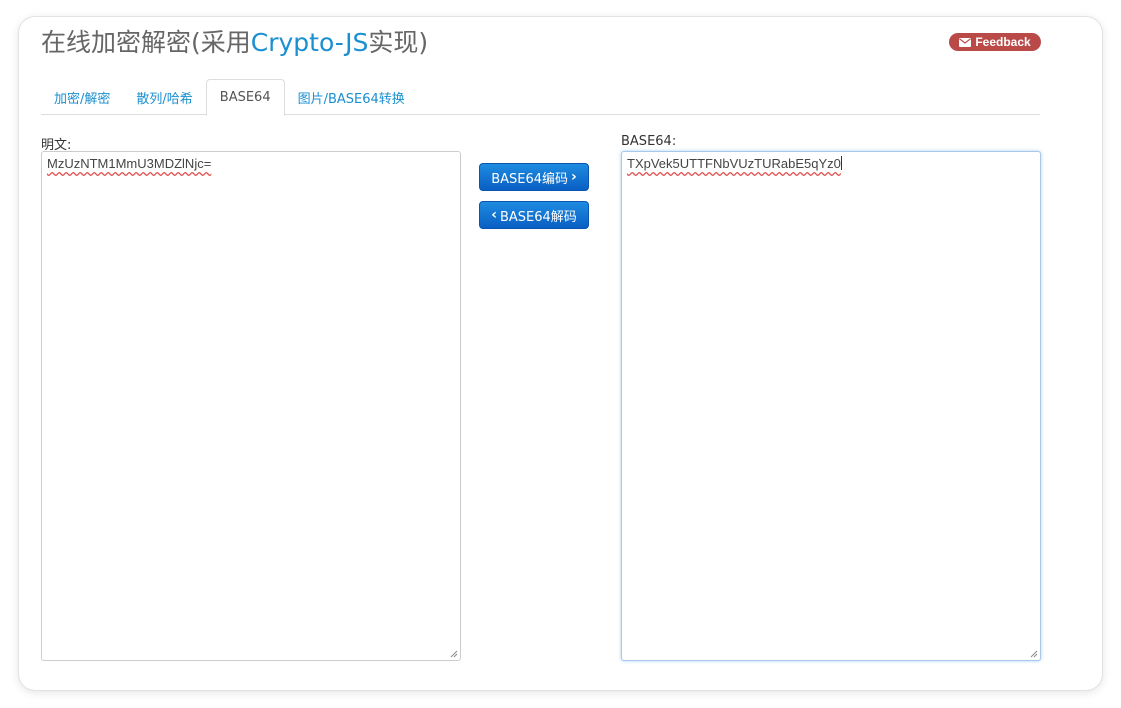 The height and width of the screenshot is (708, 1121). What do you see at coordinates (146, 42) in the screenshot?
I see `title-prefix: 在线加密解密(采用` at bounding box center [146, 42].